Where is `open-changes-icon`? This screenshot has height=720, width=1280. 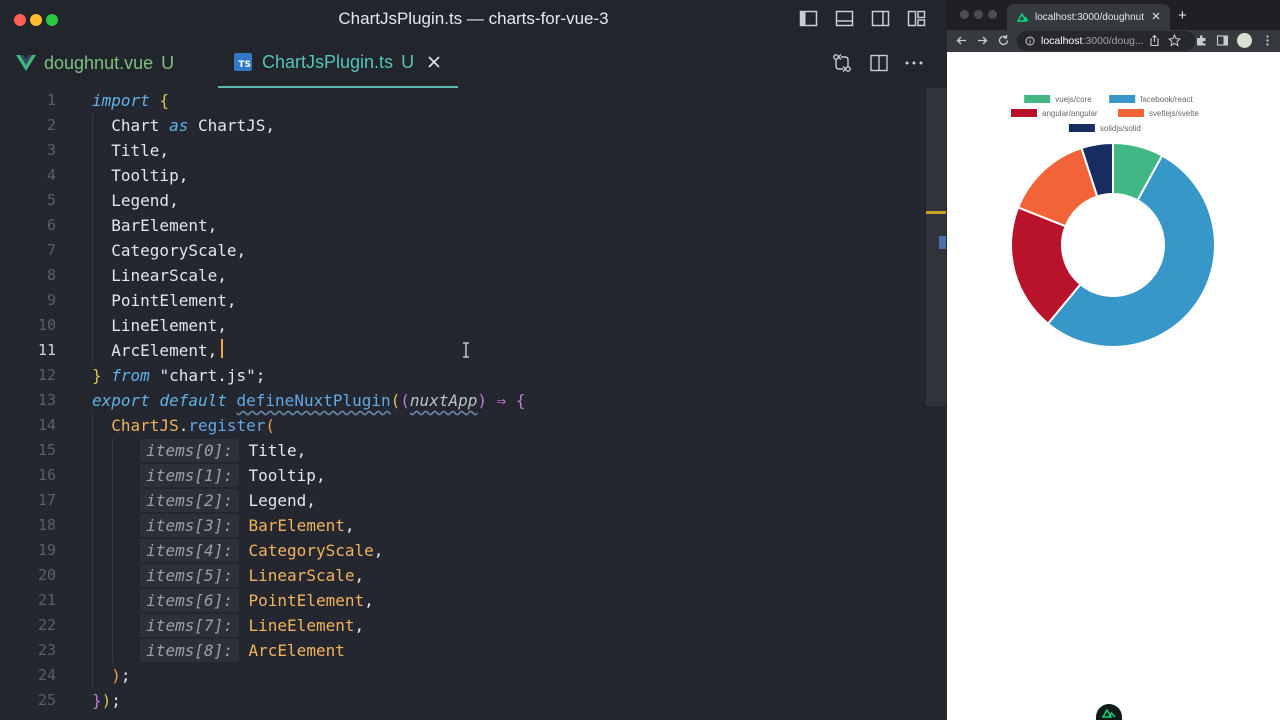 open-changes-icon is located at coordinates (842, 63).